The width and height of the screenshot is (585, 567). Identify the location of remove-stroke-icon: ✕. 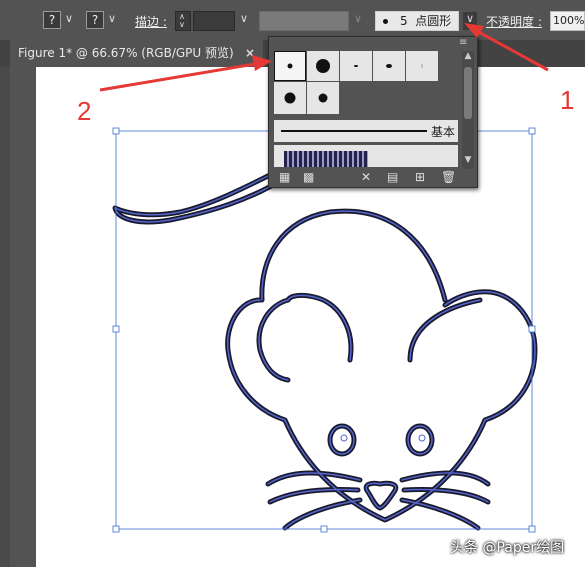
(366, 177).